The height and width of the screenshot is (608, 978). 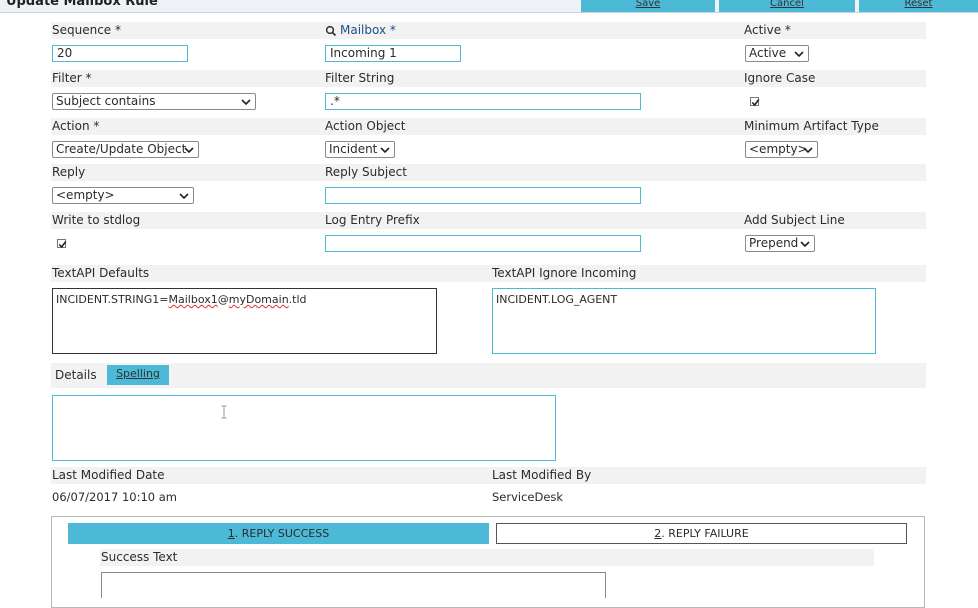 What do you see at coordinates (483, 243) in the screenshot?
I see `log-entry-prefix-input` at bounding box center [483, 243].